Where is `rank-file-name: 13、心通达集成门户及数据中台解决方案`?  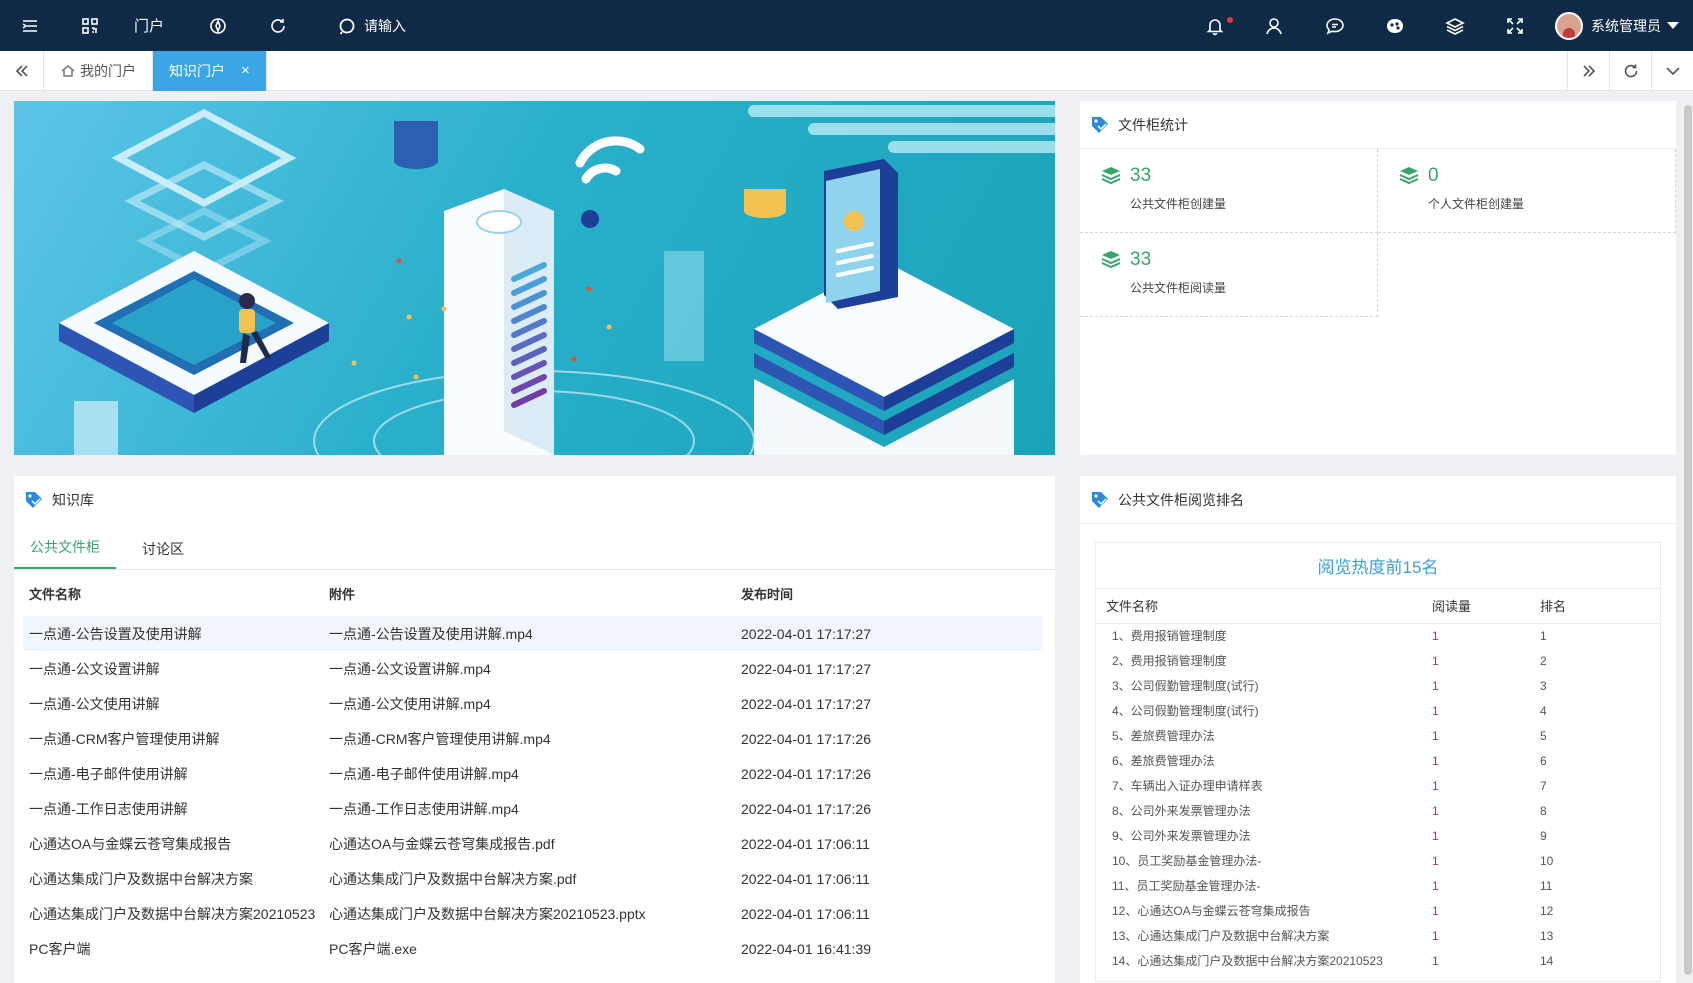
rank-file-name: 13、心通达集成门户及数据中台解决方案 is located at coordinates (1259, 935).